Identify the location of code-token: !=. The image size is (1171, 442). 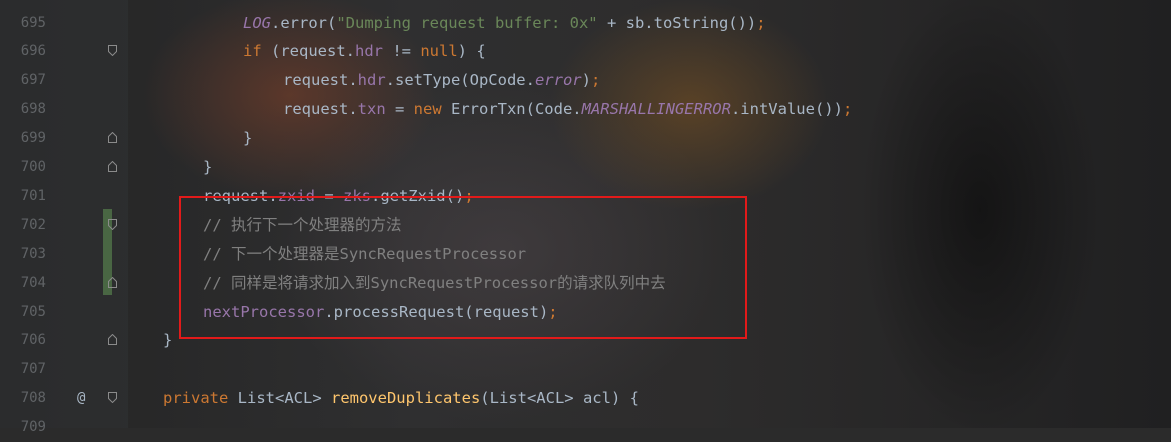
(402, 51).